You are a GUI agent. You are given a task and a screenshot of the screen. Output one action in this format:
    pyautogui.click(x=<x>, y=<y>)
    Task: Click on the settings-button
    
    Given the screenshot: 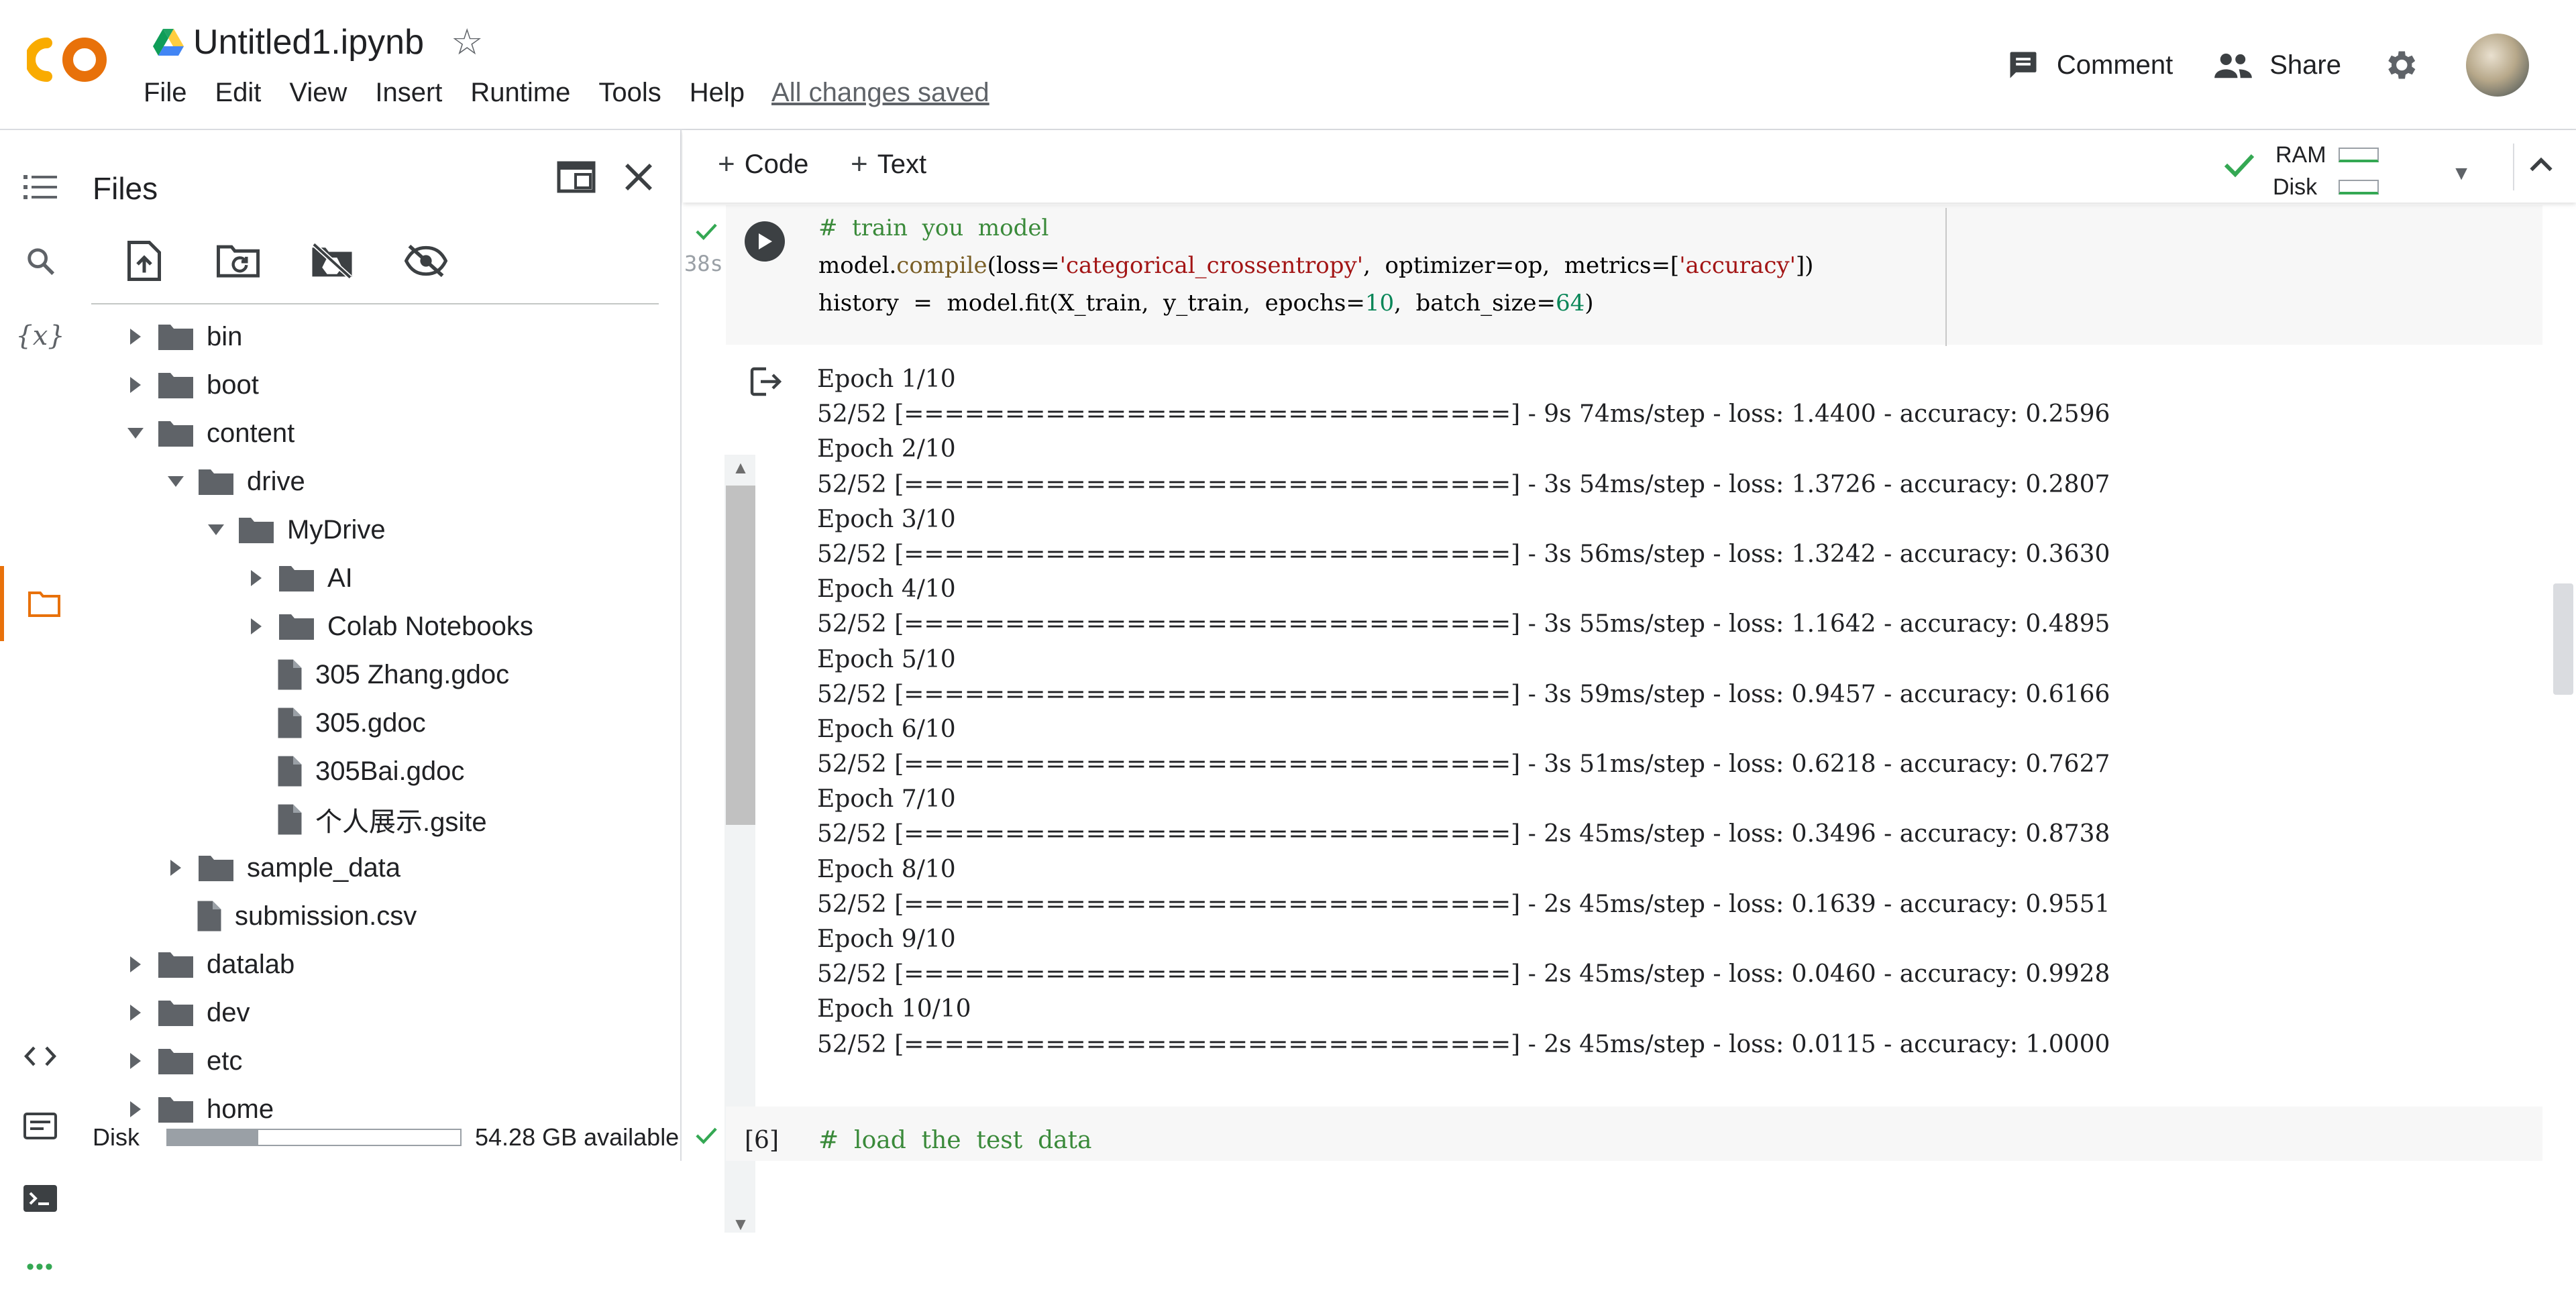 What is the action you would take?
    pyautogui.click(x=2408, y=65)
    